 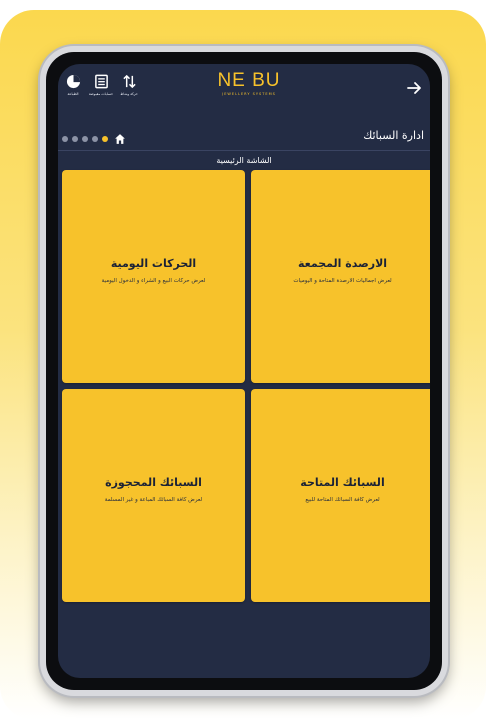 I want to click on card-description: لعرض كافة السبائك المتاحة للبيع, so click(x=342, y=500).